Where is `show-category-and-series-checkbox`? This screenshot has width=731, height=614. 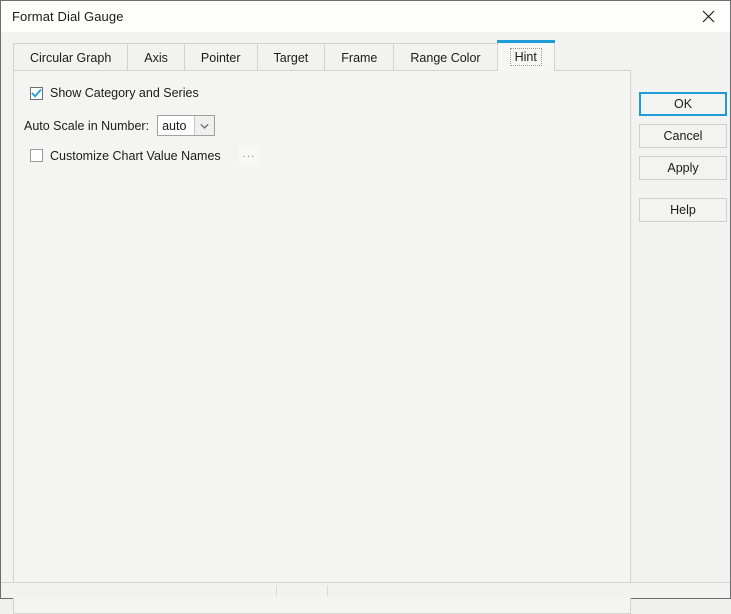 show-category-and-series-checkbox is located at coordinates (36, 93).